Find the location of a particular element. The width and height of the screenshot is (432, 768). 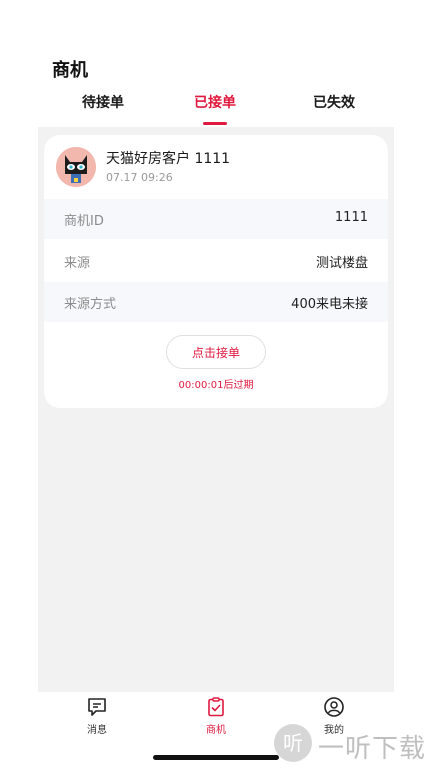

tabbar-item-leads: 商机 is located at coordinates (216, 717).